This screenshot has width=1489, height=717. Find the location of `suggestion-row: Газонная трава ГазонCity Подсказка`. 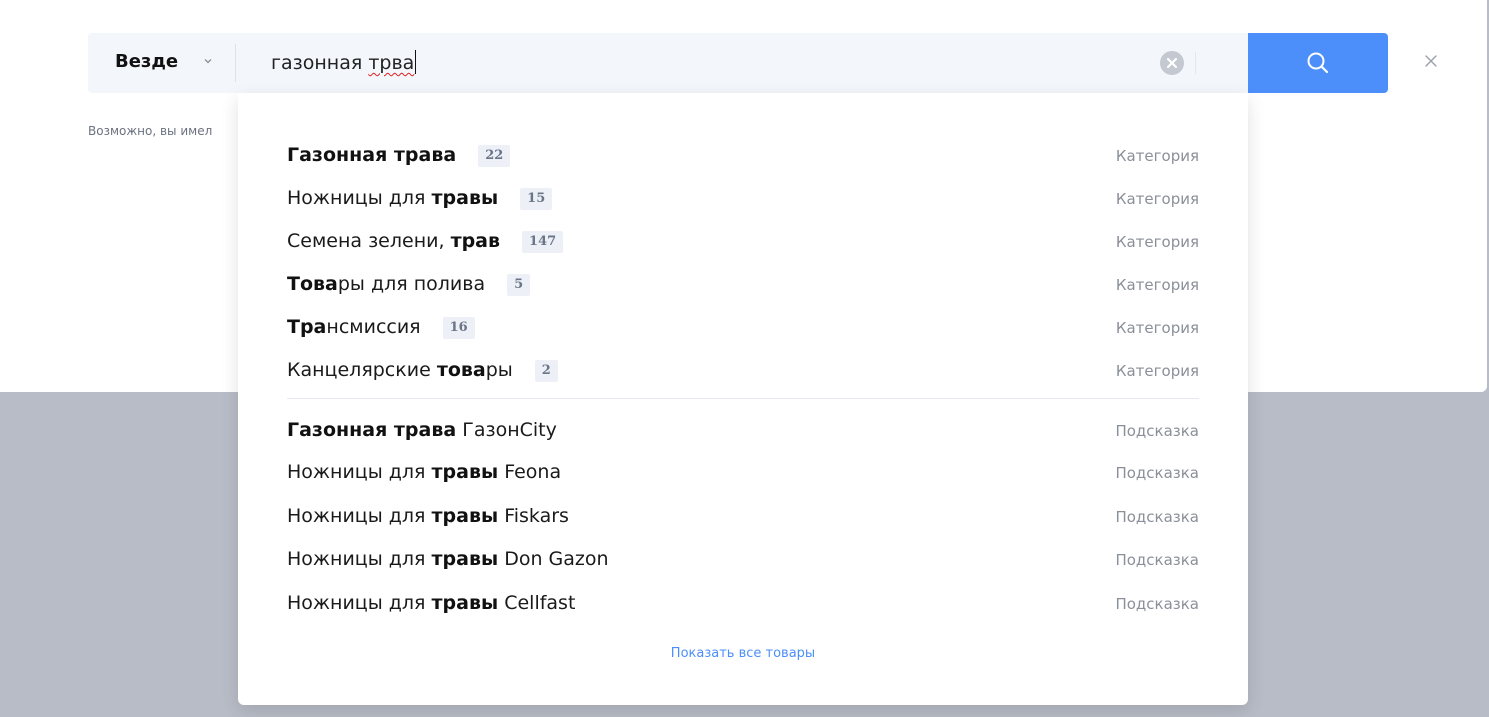

suggestion-row: Газонная трава ГазонCity Подсказка is located at coordinates (743, 431).